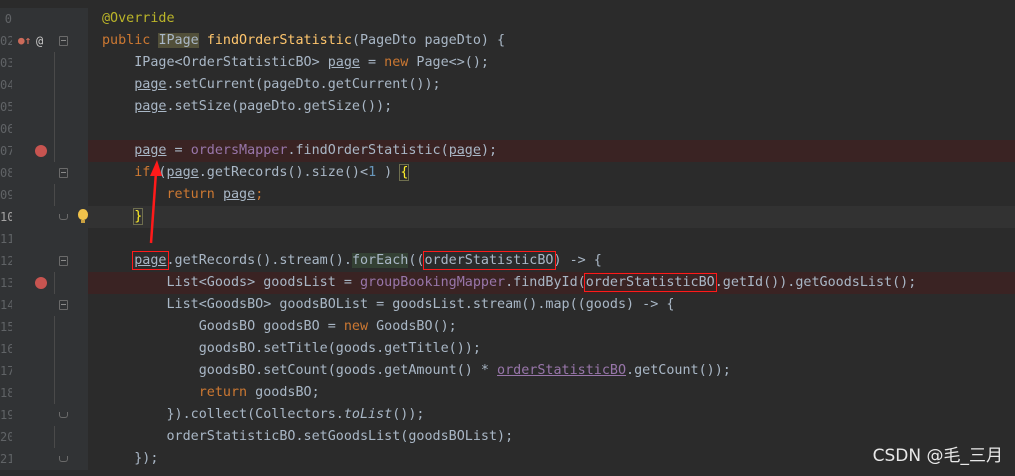 This screenshot has width=1015, height=476. Describe the element at coordinates (279, 327) in the screenshot. I see `code-text: GoodsBO goodsBO = new GoodsBO();` at that location.